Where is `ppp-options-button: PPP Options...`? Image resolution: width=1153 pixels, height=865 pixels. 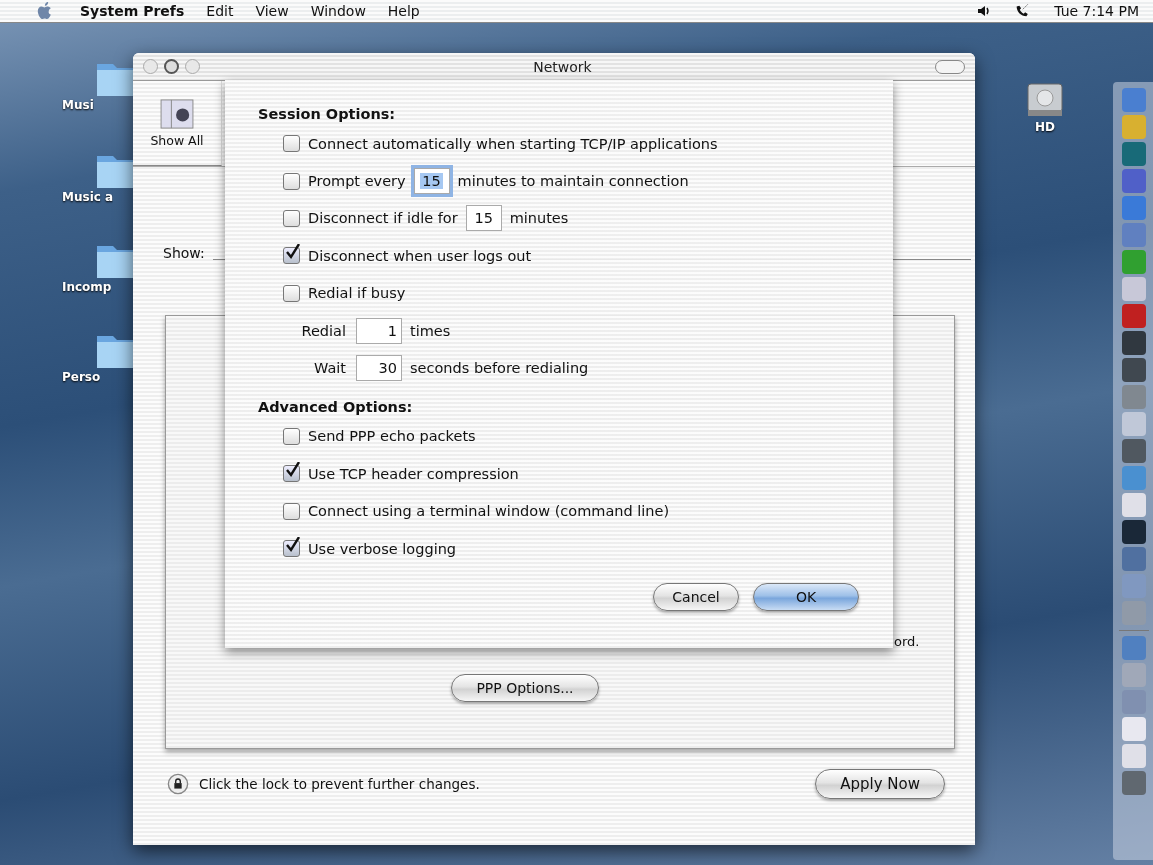
ppp-options-button: PPP Options... is located at coordinates (525, 688).